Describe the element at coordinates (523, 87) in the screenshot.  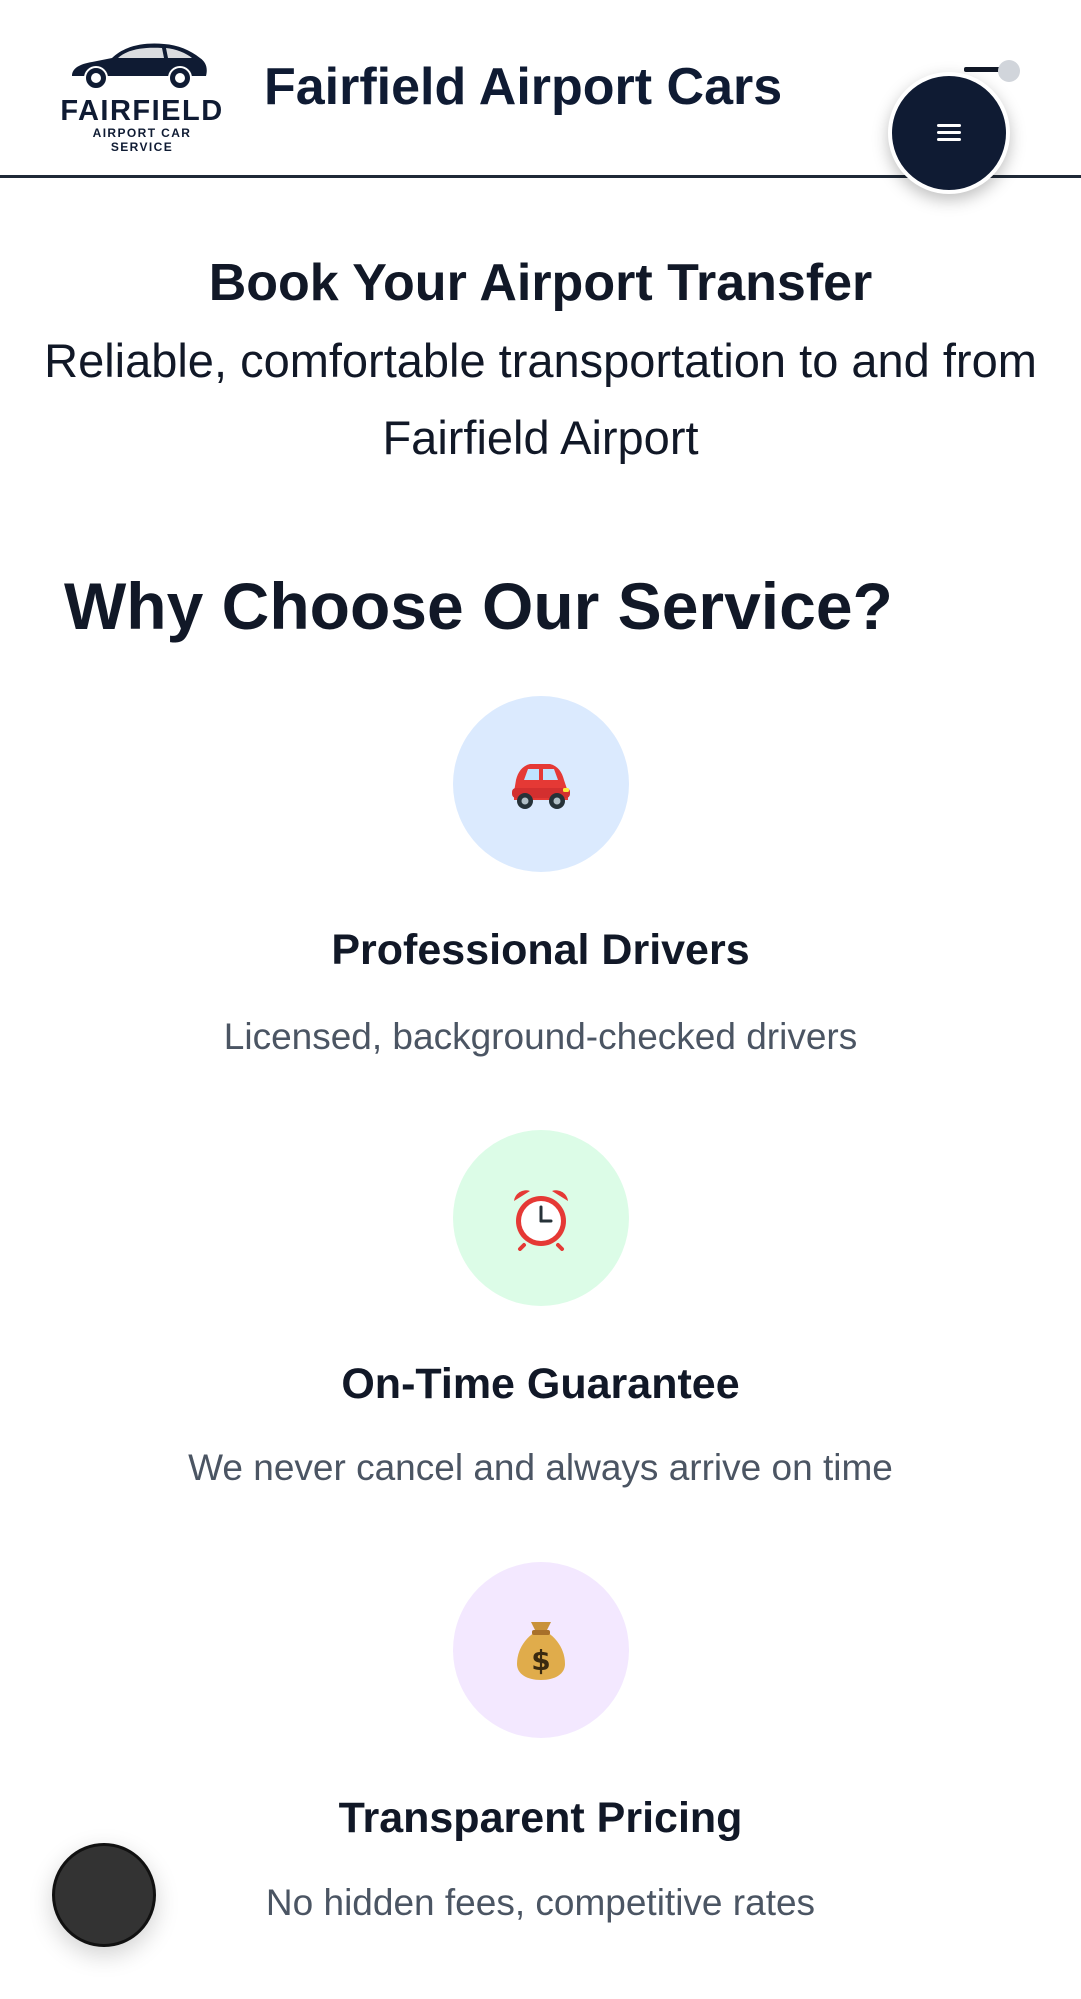
I see `site-title: Fairfield Airport Cars` at that location.